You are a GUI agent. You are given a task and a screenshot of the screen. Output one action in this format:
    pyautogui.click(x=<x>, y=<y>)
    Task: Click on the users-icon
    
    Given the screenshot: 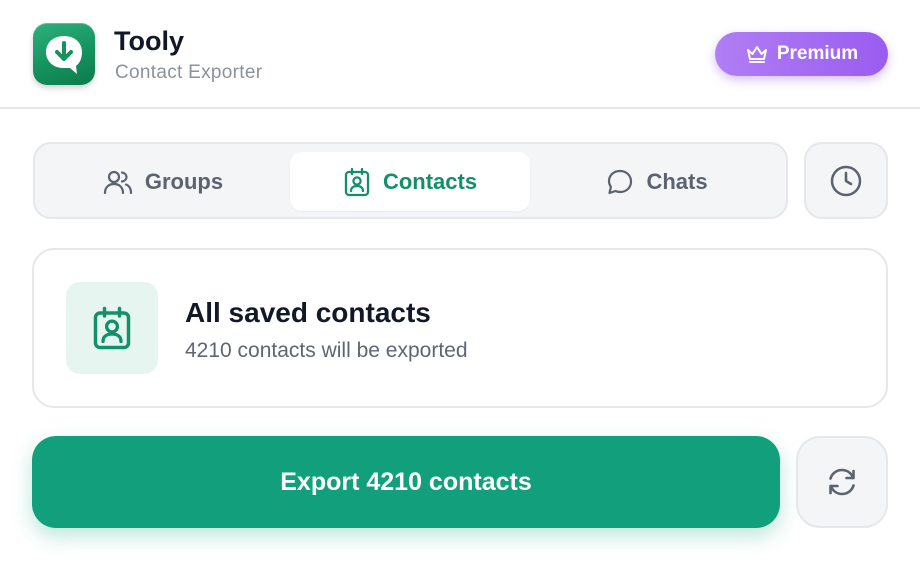 What is the action you would take?
    pyautogui.click(x=117, y=182)
    